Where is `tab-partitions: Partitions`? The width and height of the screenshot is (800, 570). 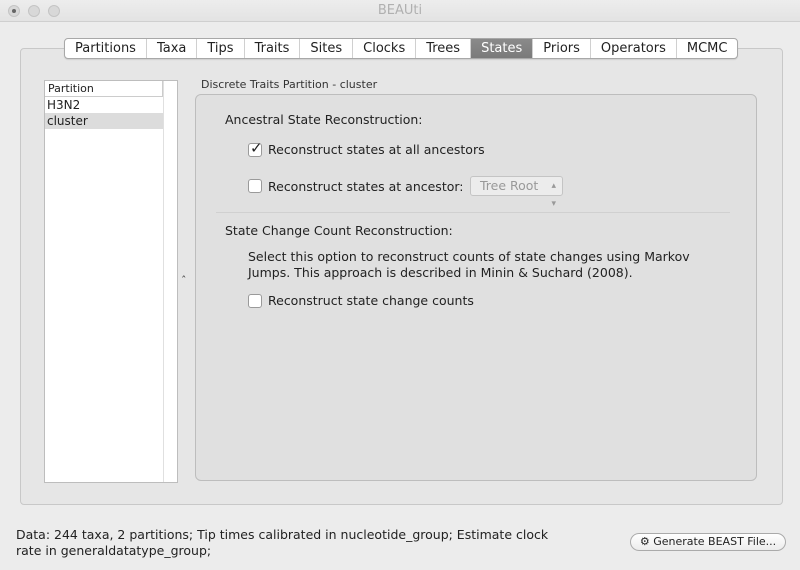
tab-partitions: Partitions is located at coordinates (106, 48).